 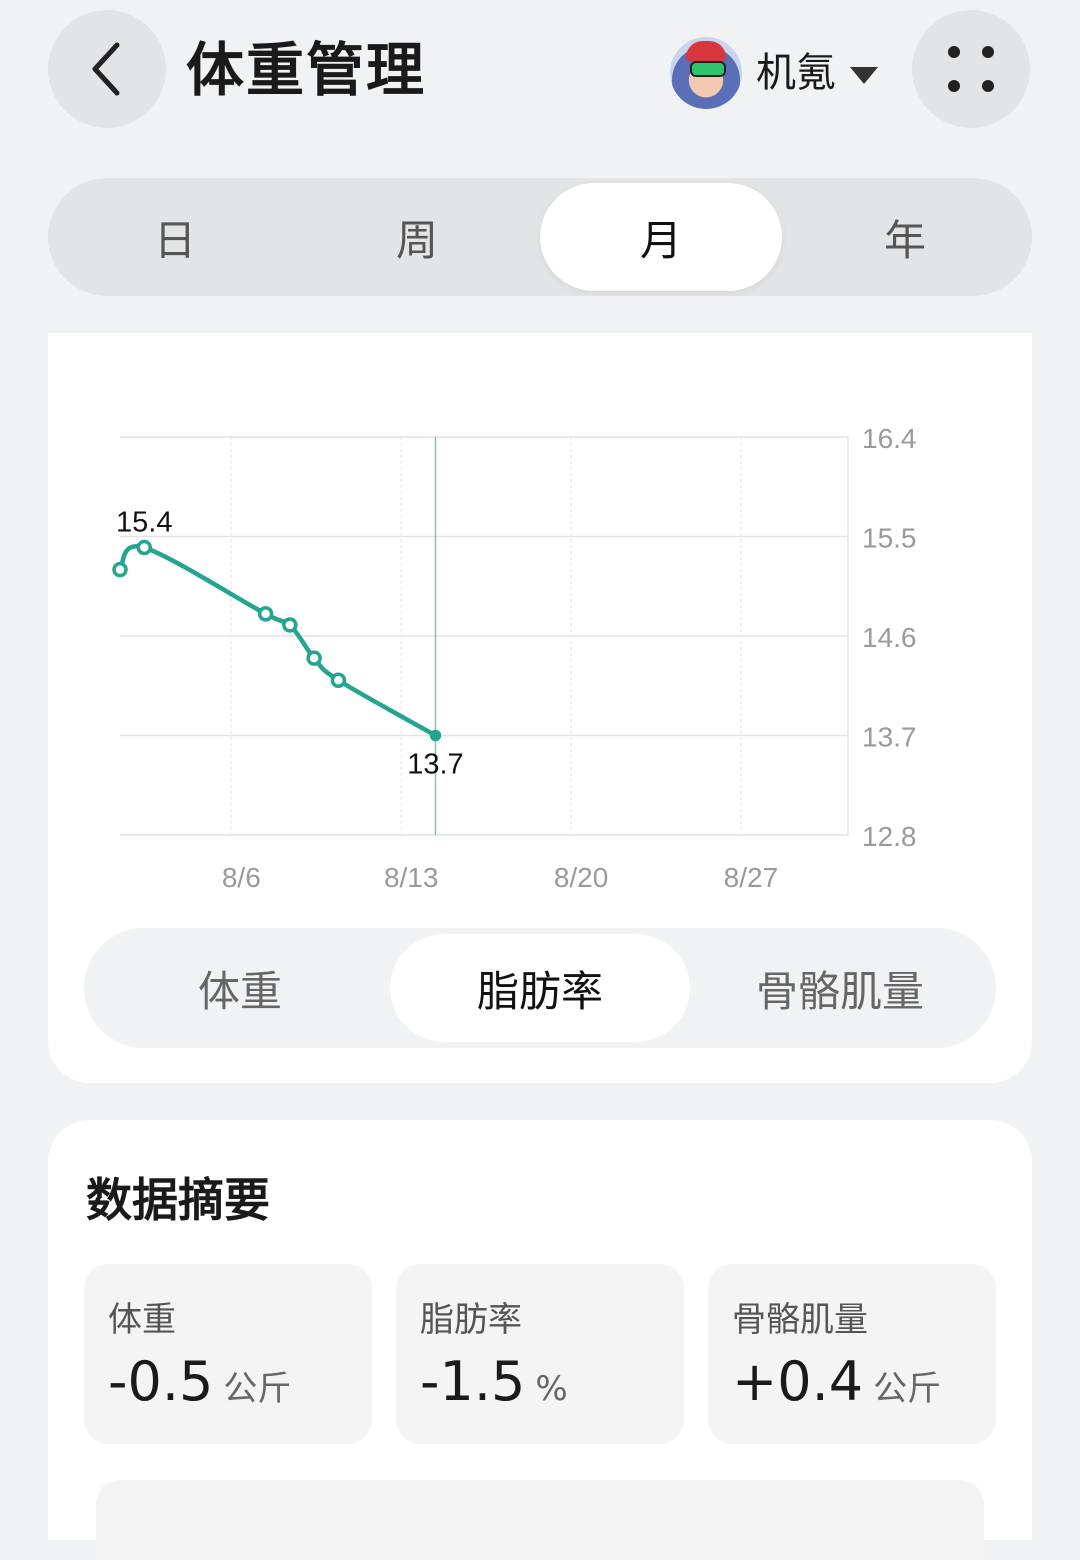 I want to click on summary-title: 数据摘要, so click(x=178, y=1200).